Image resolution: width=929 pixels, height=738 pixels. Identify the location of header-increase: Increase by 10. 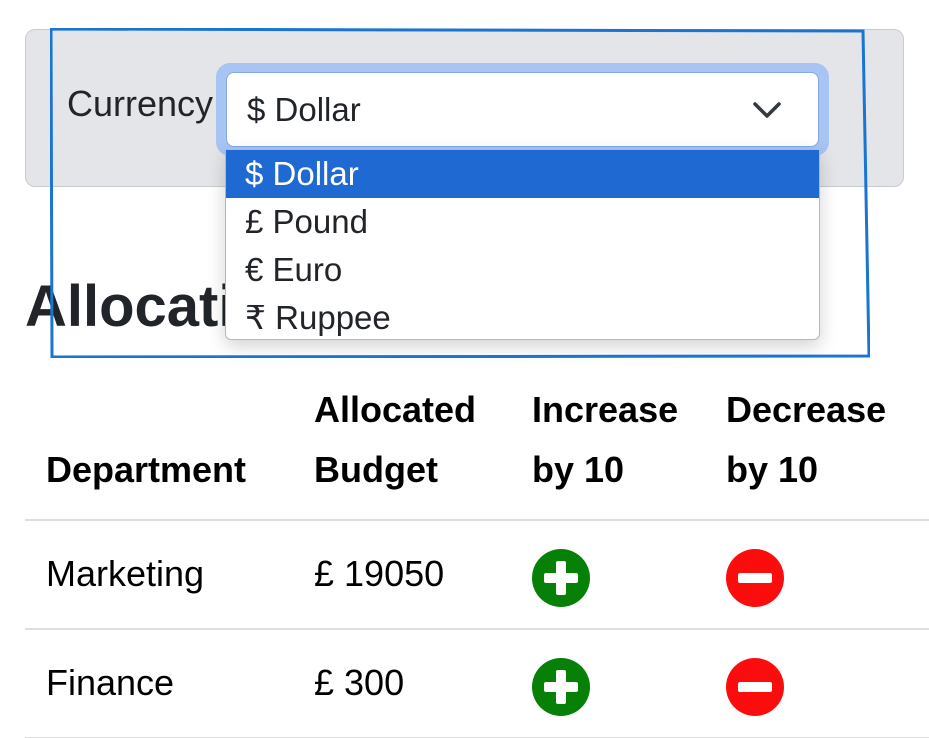
(605, 439).